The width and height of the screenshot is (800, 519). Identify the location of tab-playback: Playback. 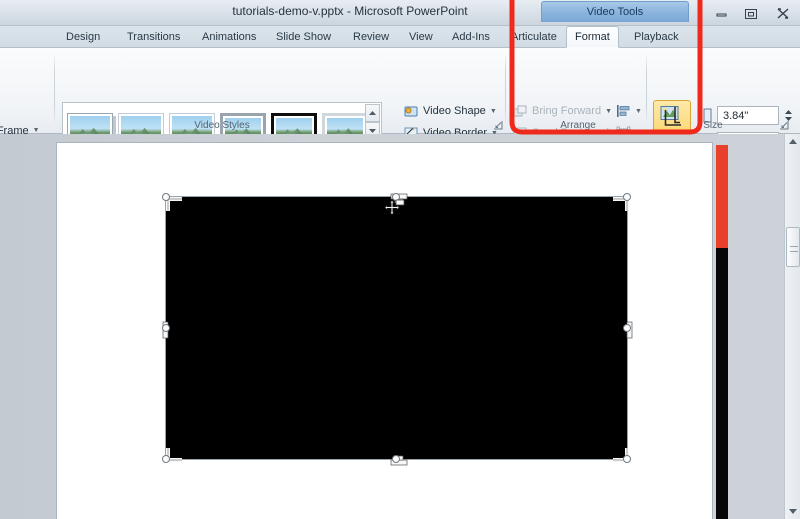
(656, 37).